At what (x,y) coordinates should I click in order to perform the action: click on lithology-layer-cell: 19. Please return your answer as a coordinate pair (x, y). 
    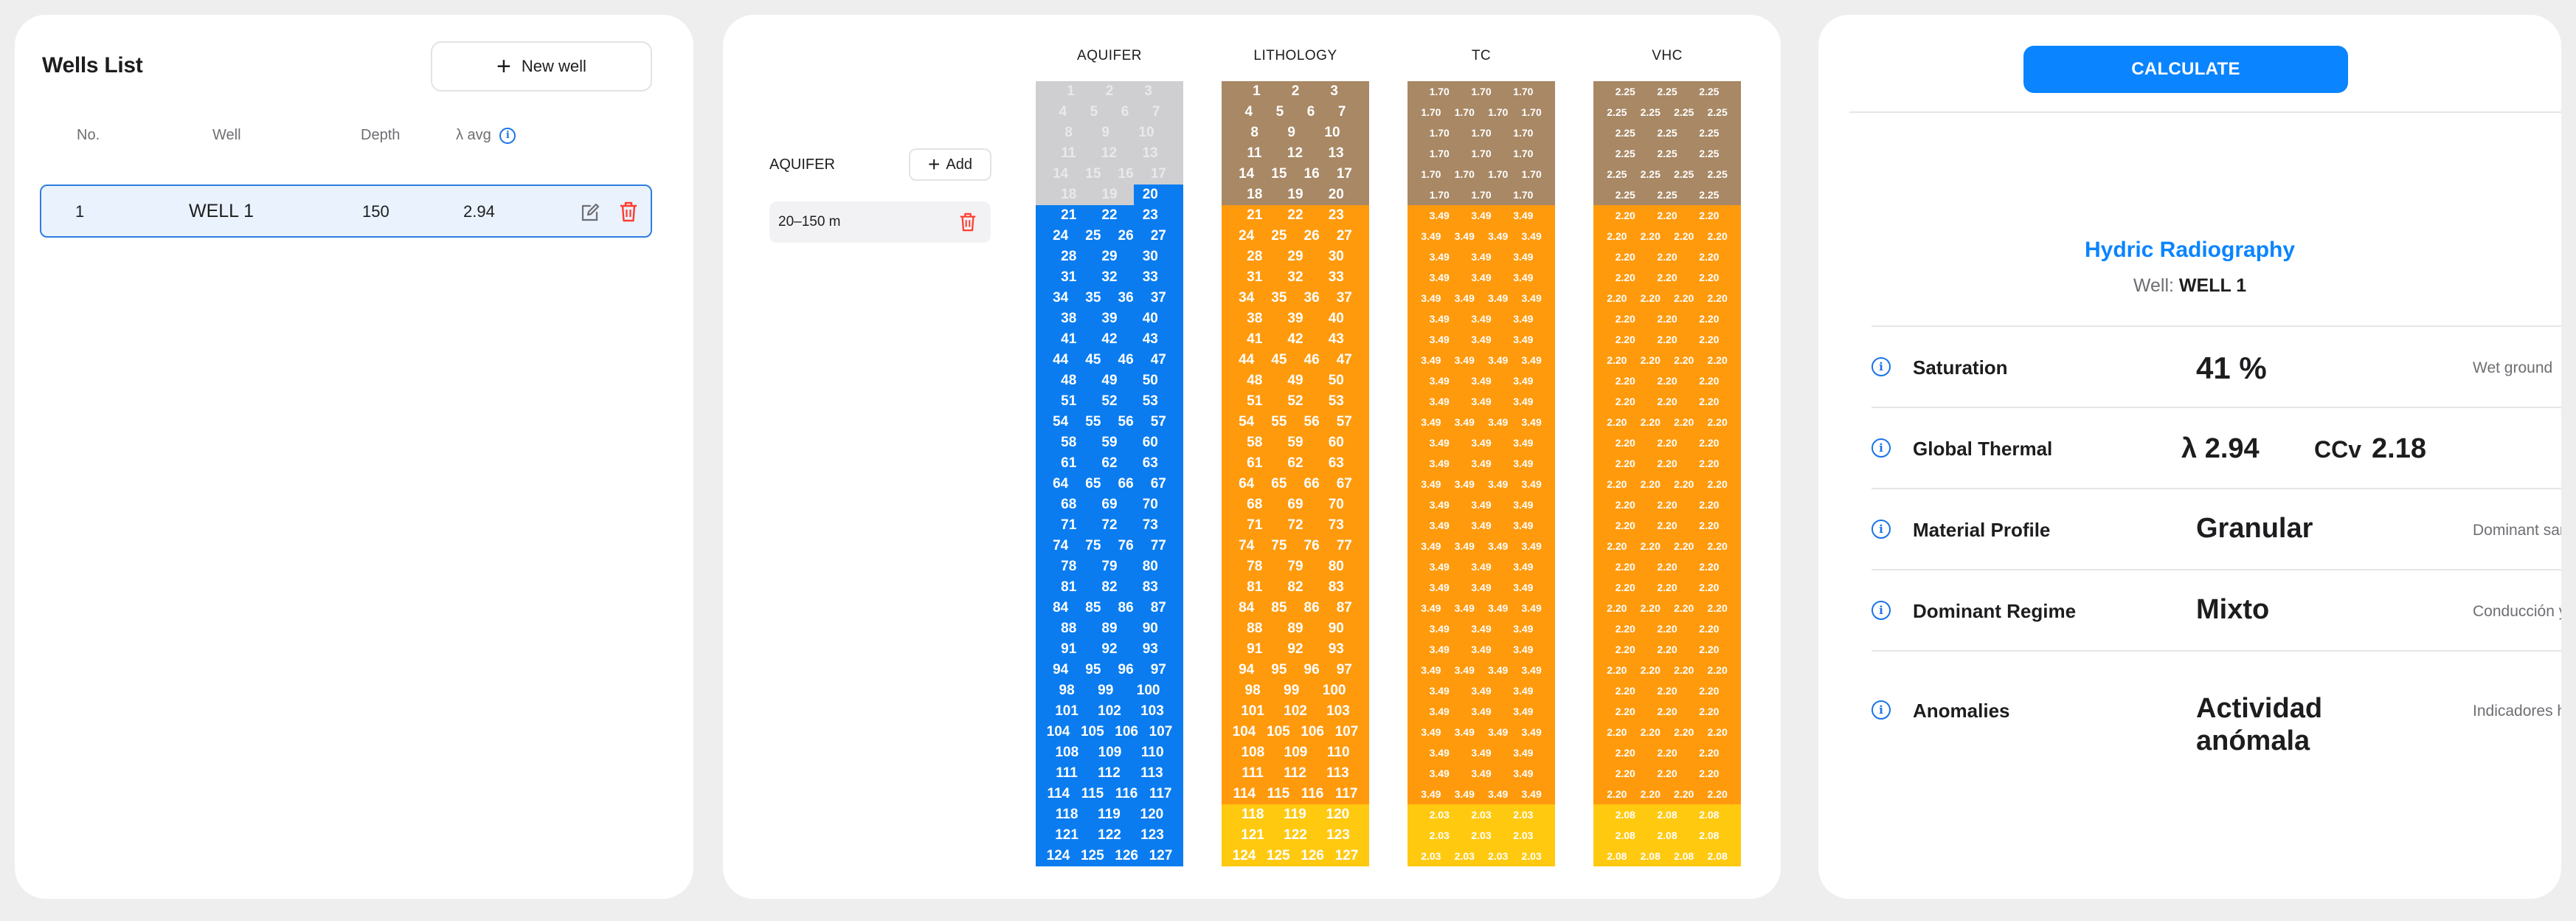
    Looking at the image, I should click on (1295, 194).